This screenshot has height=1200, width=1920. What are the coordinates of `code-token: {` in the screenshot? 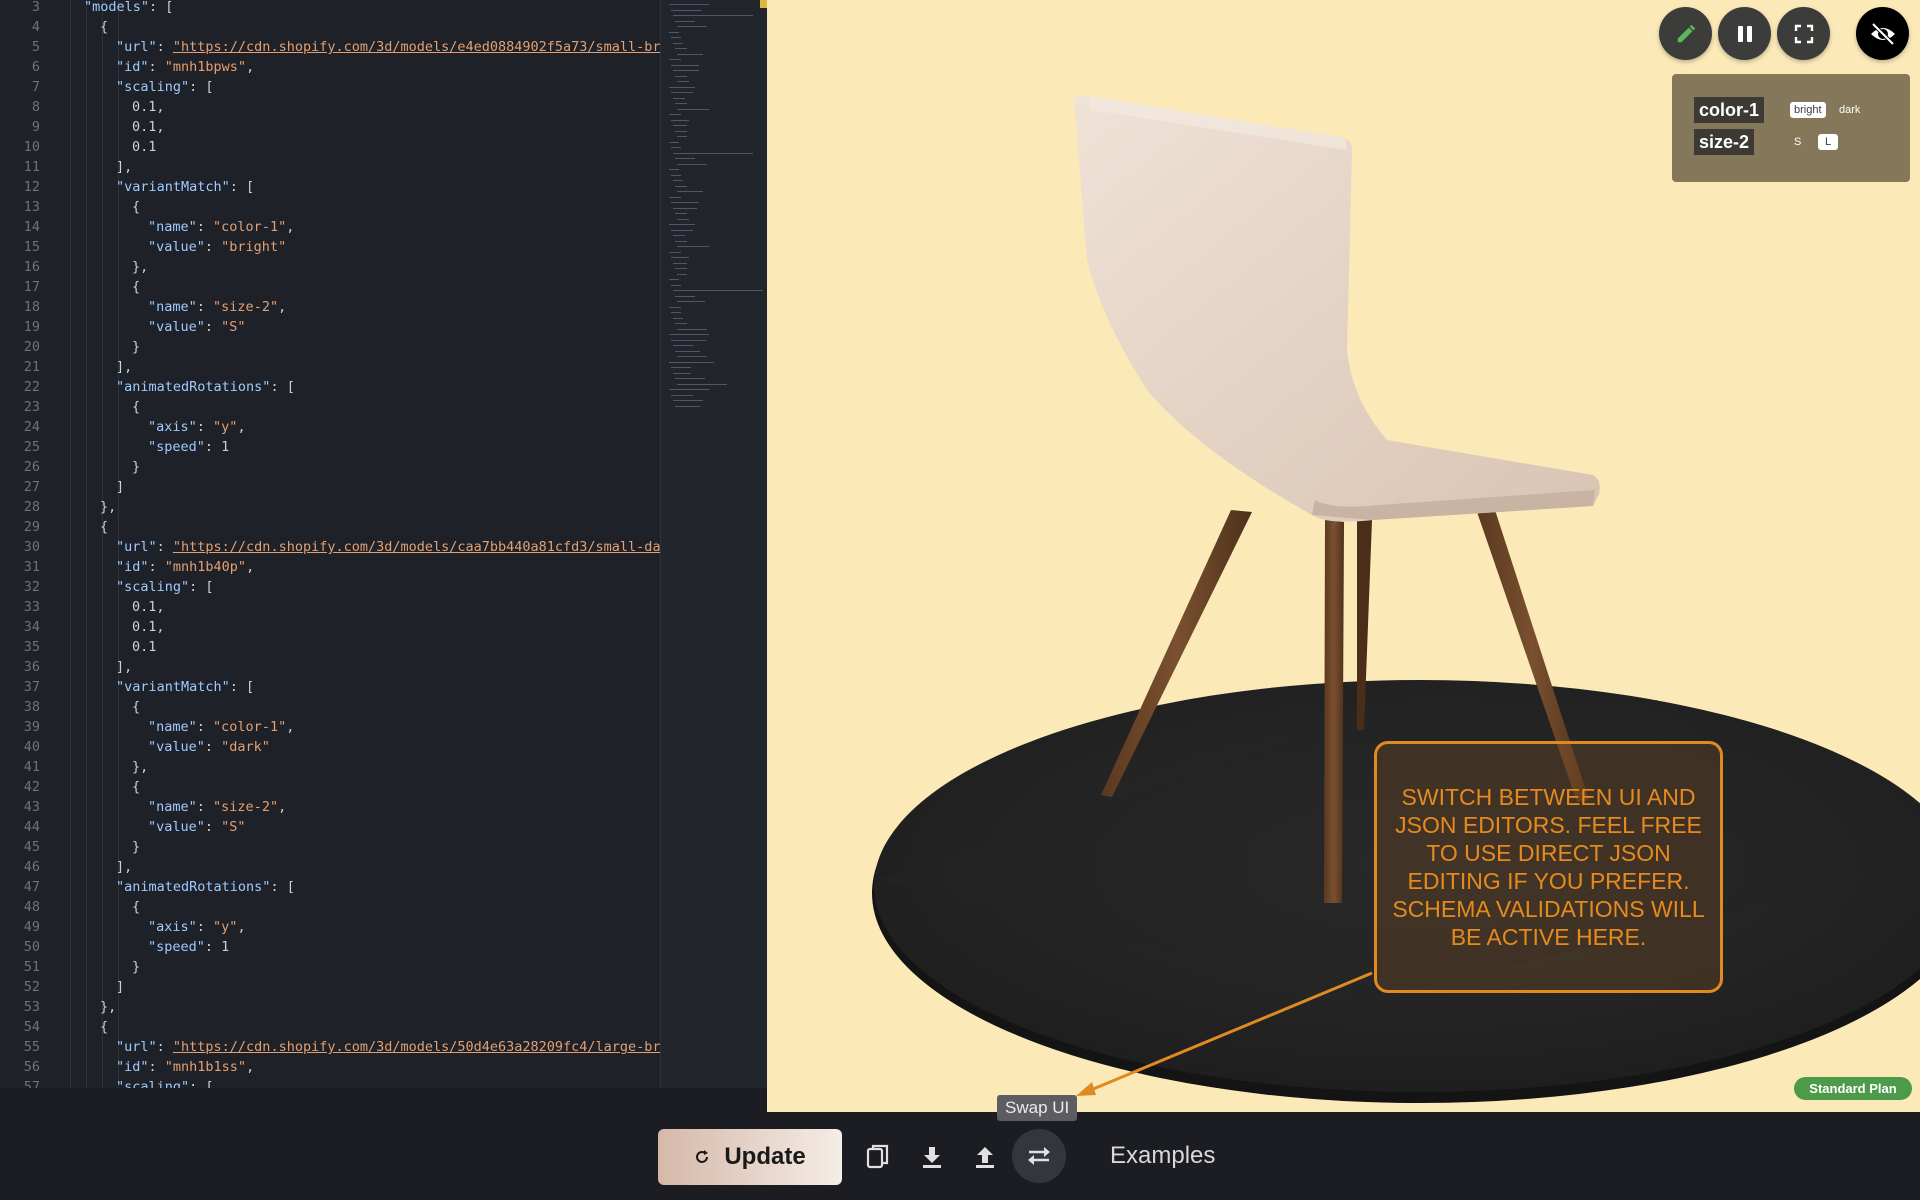 It's located at (104, 1027).